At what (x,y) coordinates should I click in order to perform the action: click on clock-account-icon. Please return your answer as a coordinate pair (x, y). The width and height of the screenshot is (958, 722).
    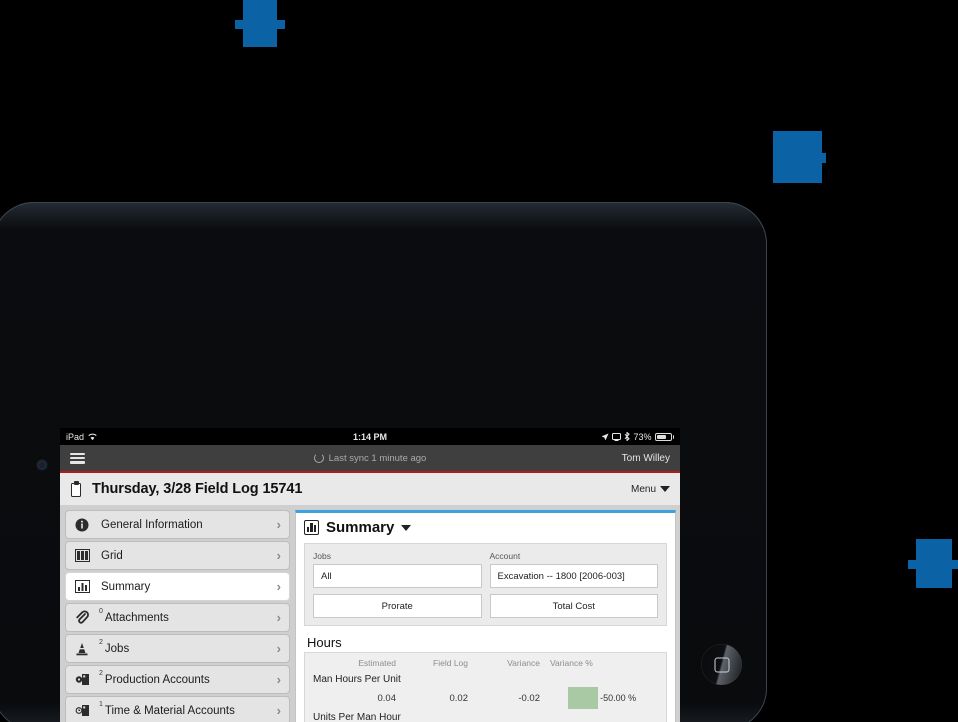
    Looking at the image, I should click on (82, 711).